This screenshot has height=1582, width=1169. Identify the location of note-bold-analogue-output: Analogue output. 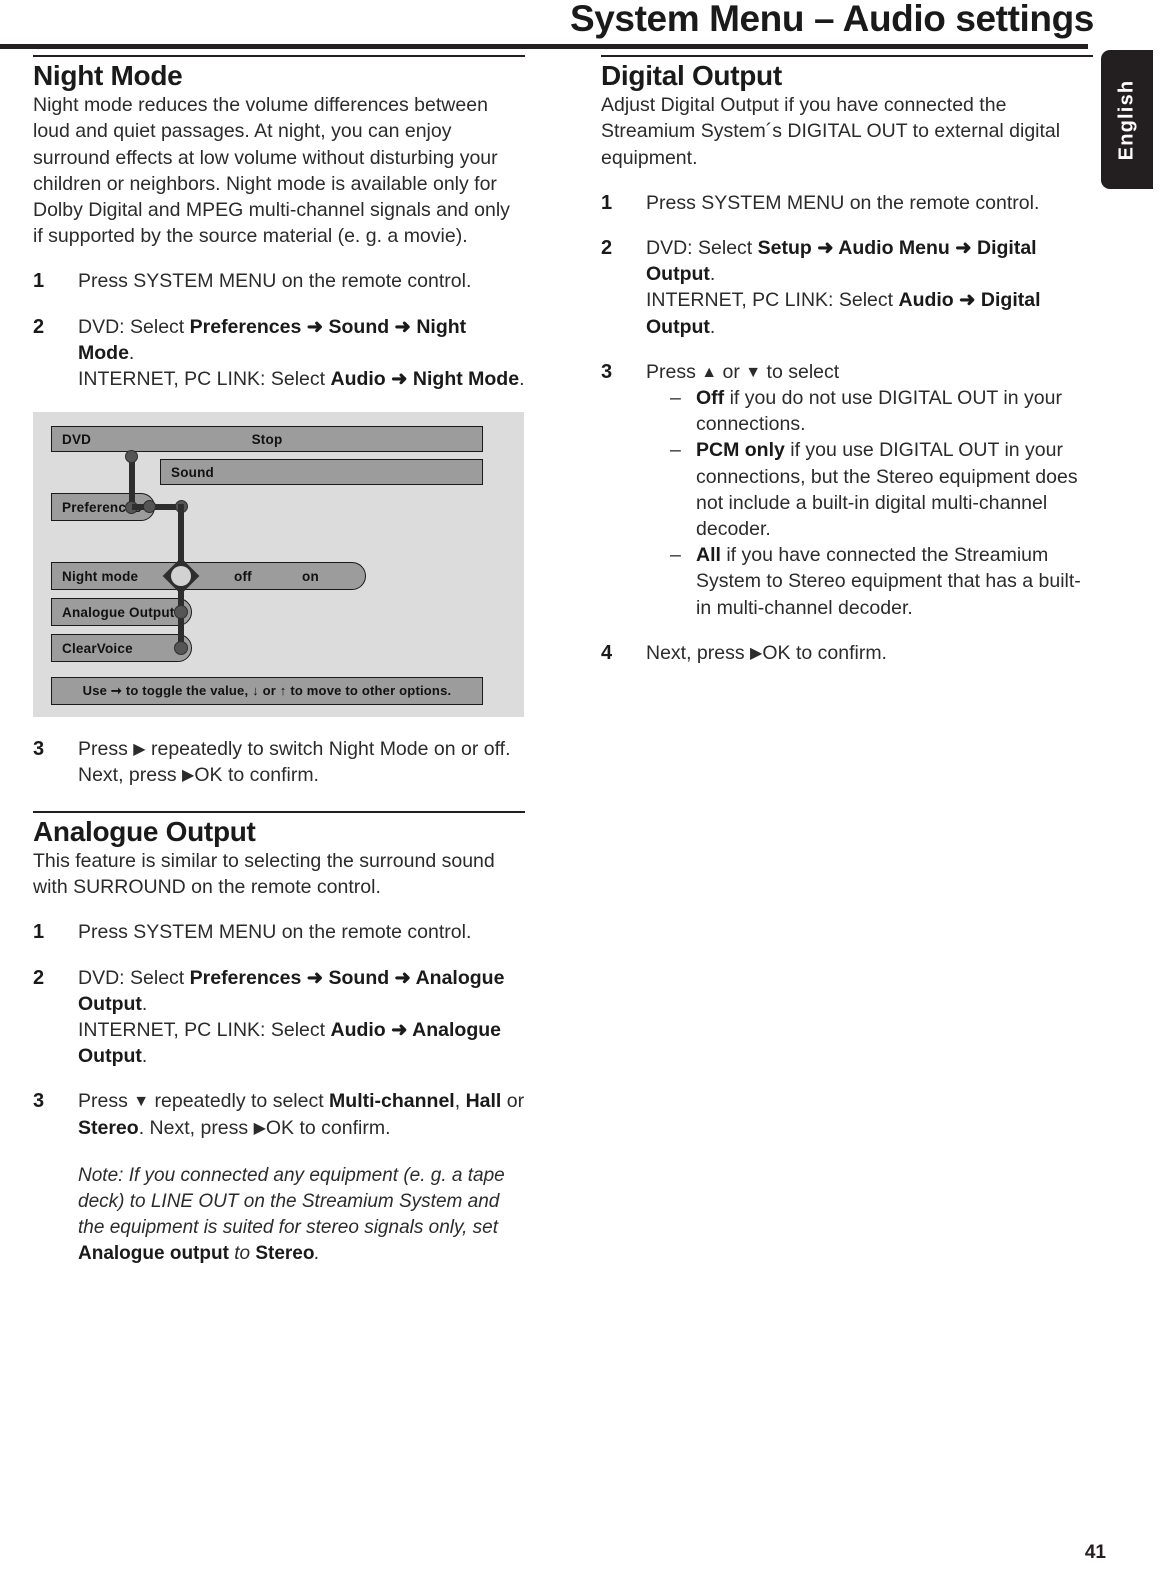
(153, 1254).